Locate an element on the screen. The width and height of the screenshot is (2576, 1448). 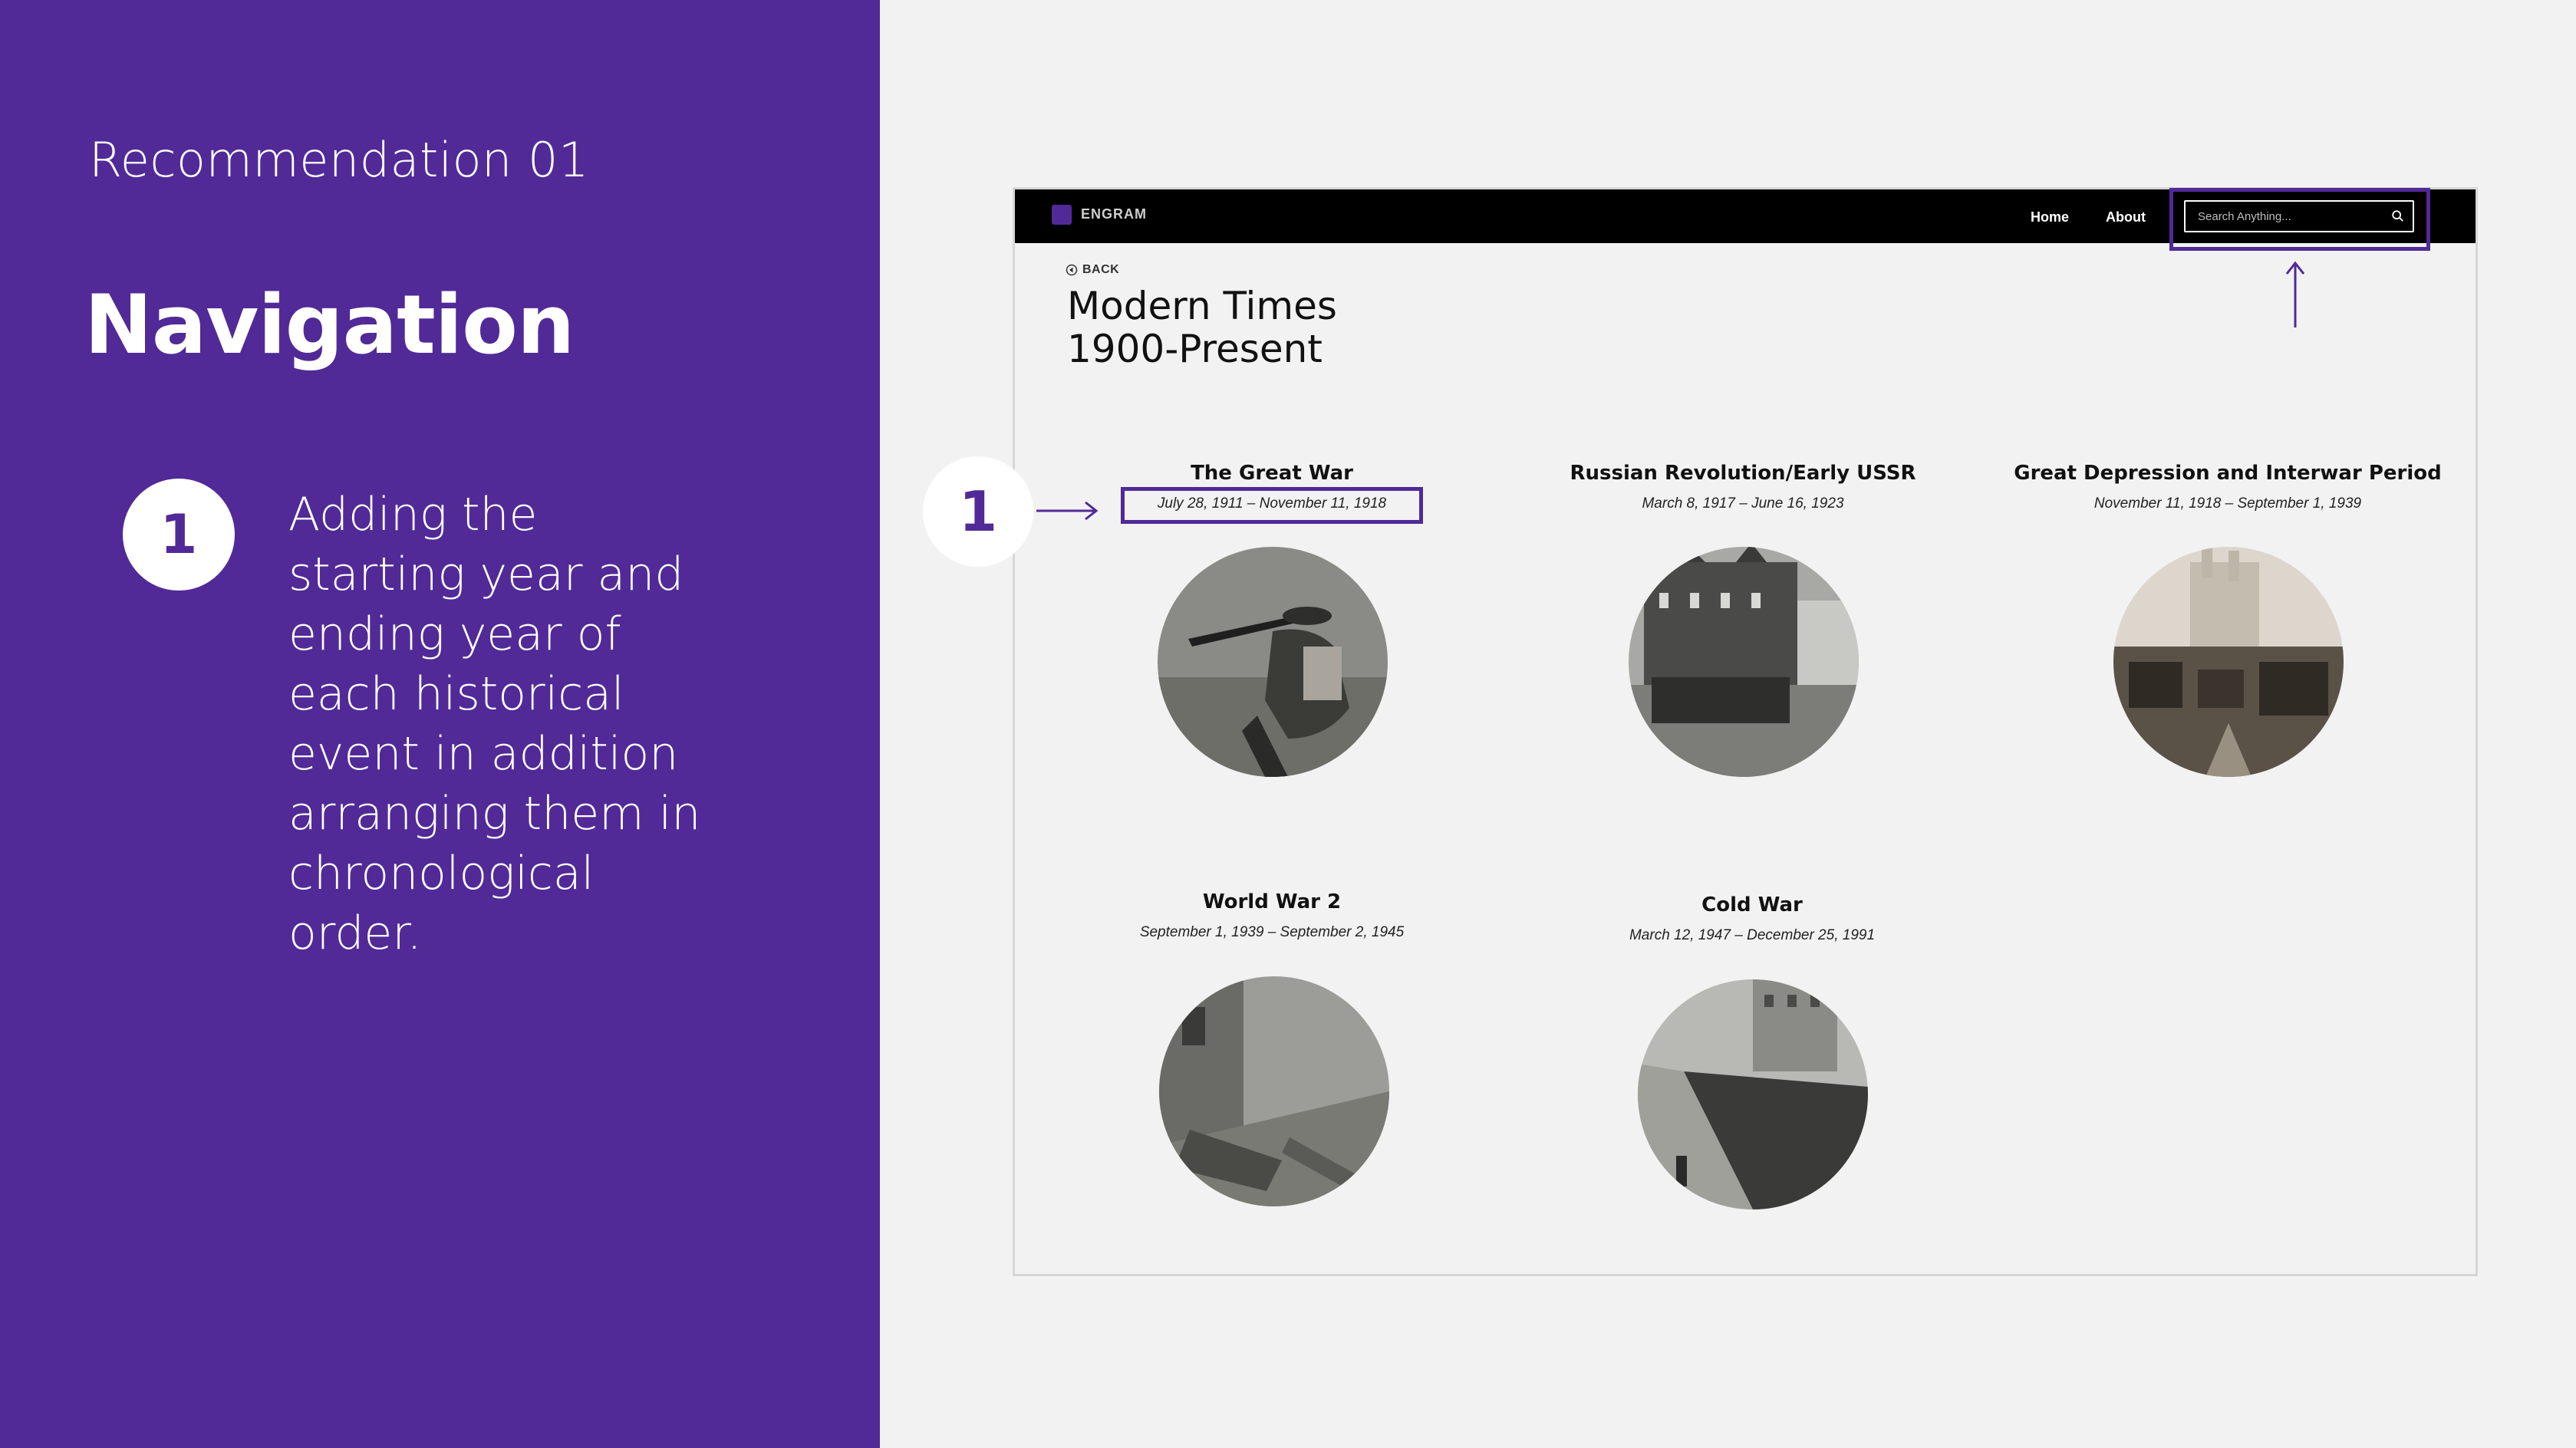
event-date: March 12, 1947 – December 25, 1991 is located at coordinates (1752, 935).